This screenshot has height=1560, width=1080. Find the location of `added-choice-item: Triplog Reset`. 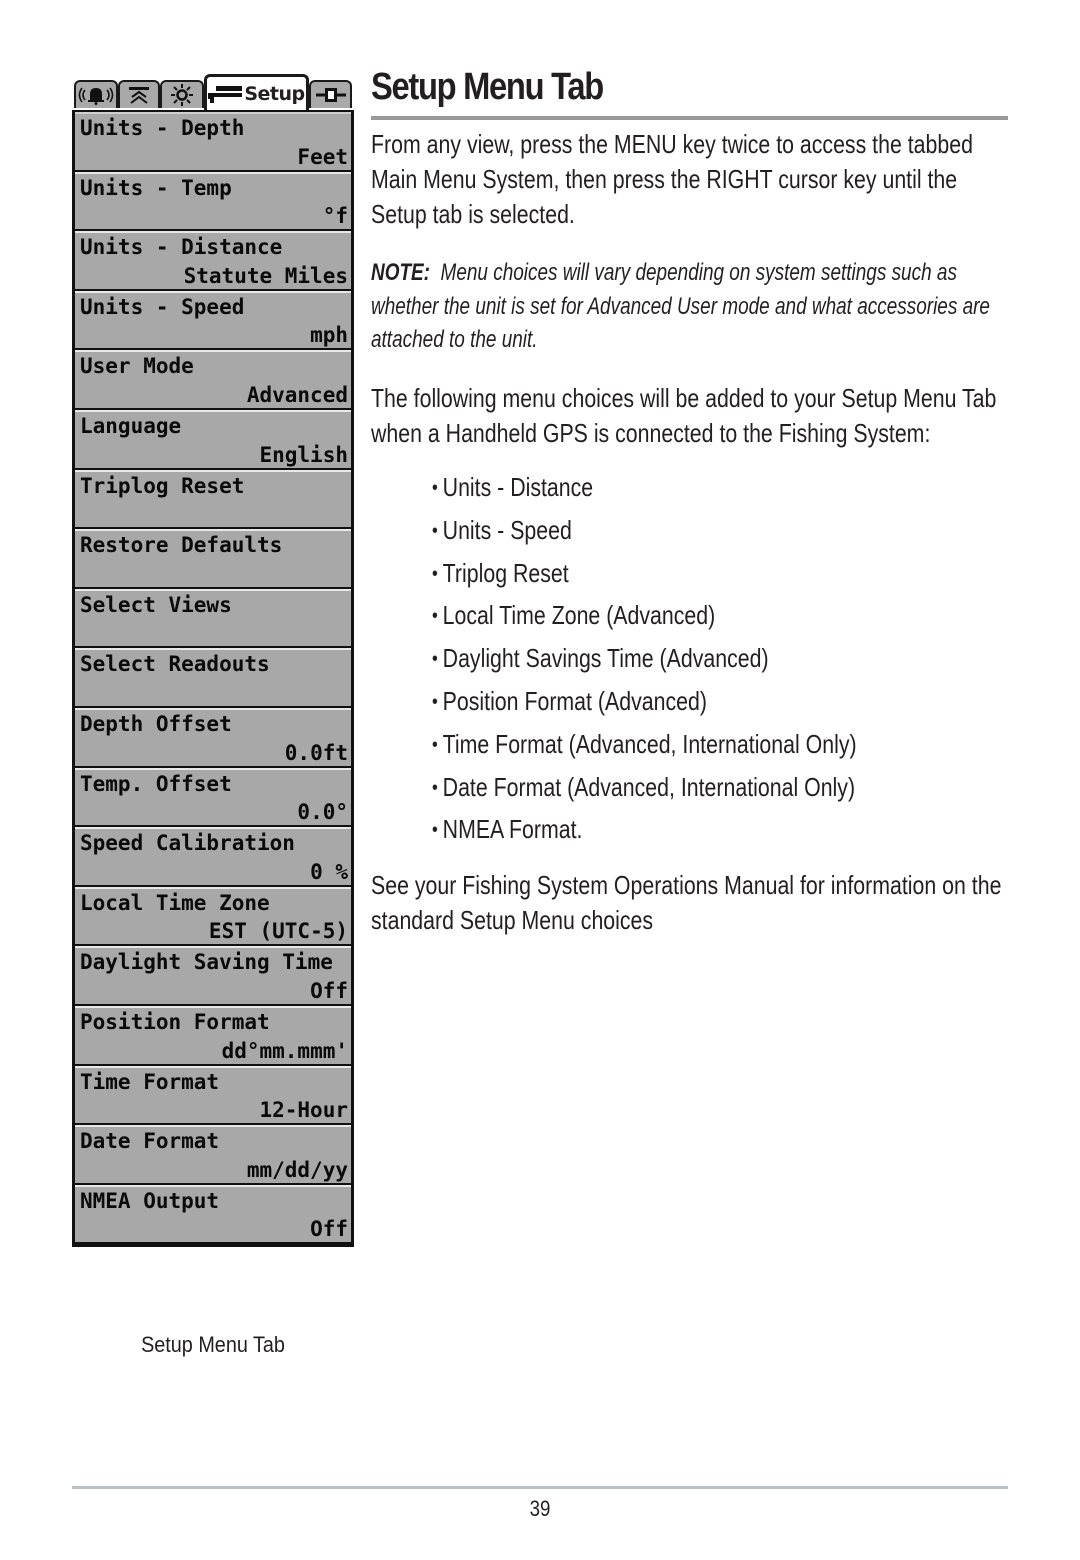

added-choice-item: Triplog Reset is located at coordinates (644, 575).